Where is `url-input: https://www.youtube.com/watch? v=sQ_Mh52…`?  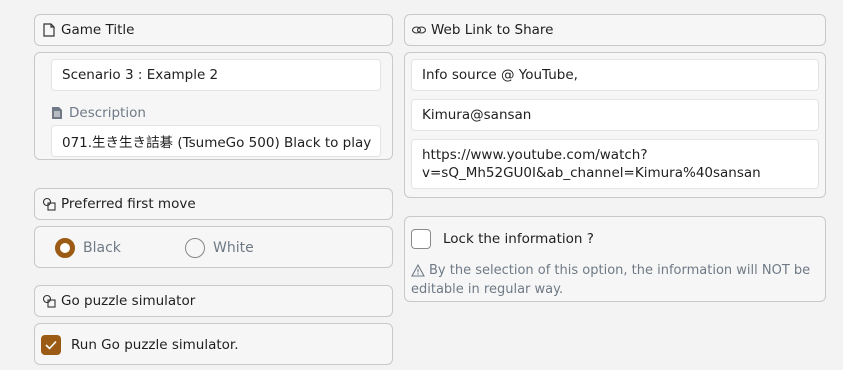 url-input: https://www.youtube.com/watch? v=sQ_Mh52… is located at coordinates (615, 164).